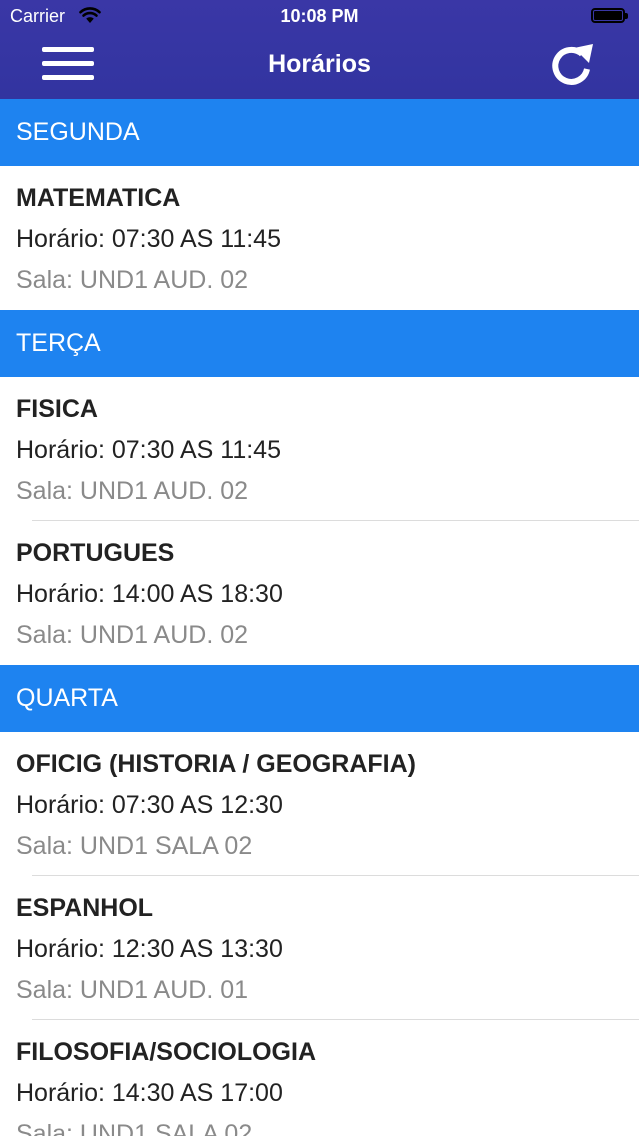 The image size is (639, 1136). Describe the element at coordinates (571, 65) in the screenshot. I see `refresh-icon` at that location.